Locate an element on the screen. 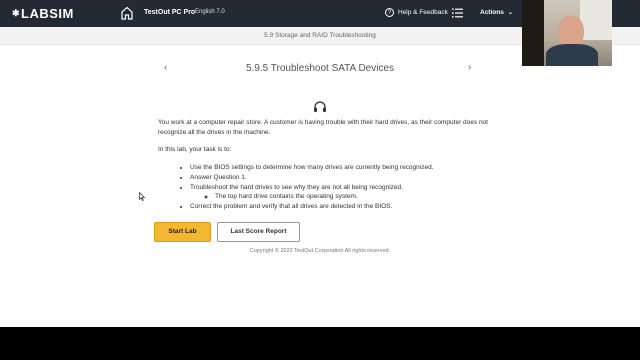  chevron-down-icon: ⌄ is located at coordinates (510, 13).